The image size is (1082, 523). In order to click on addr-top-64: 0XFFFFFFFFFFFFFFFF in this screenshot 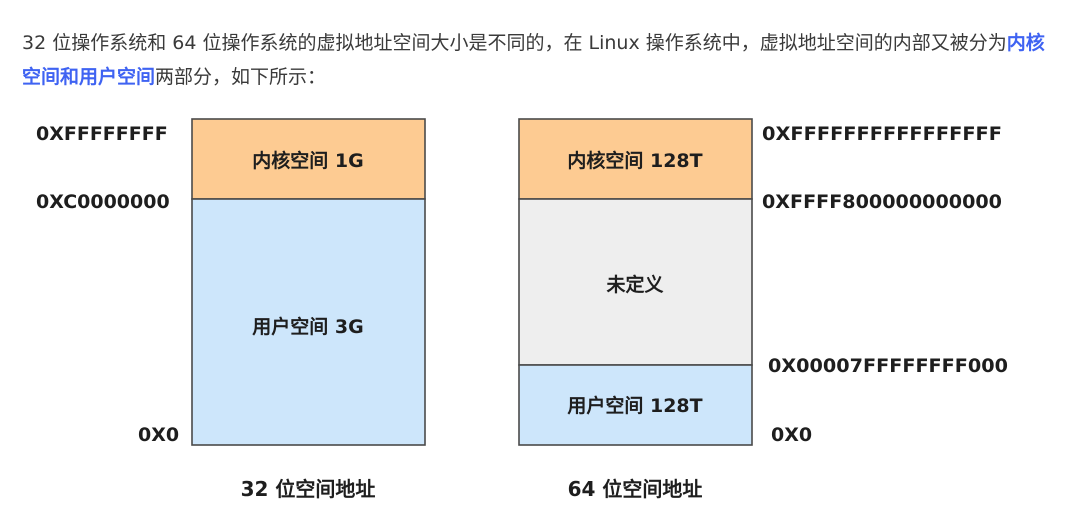, I will do `click(882, 134)`.